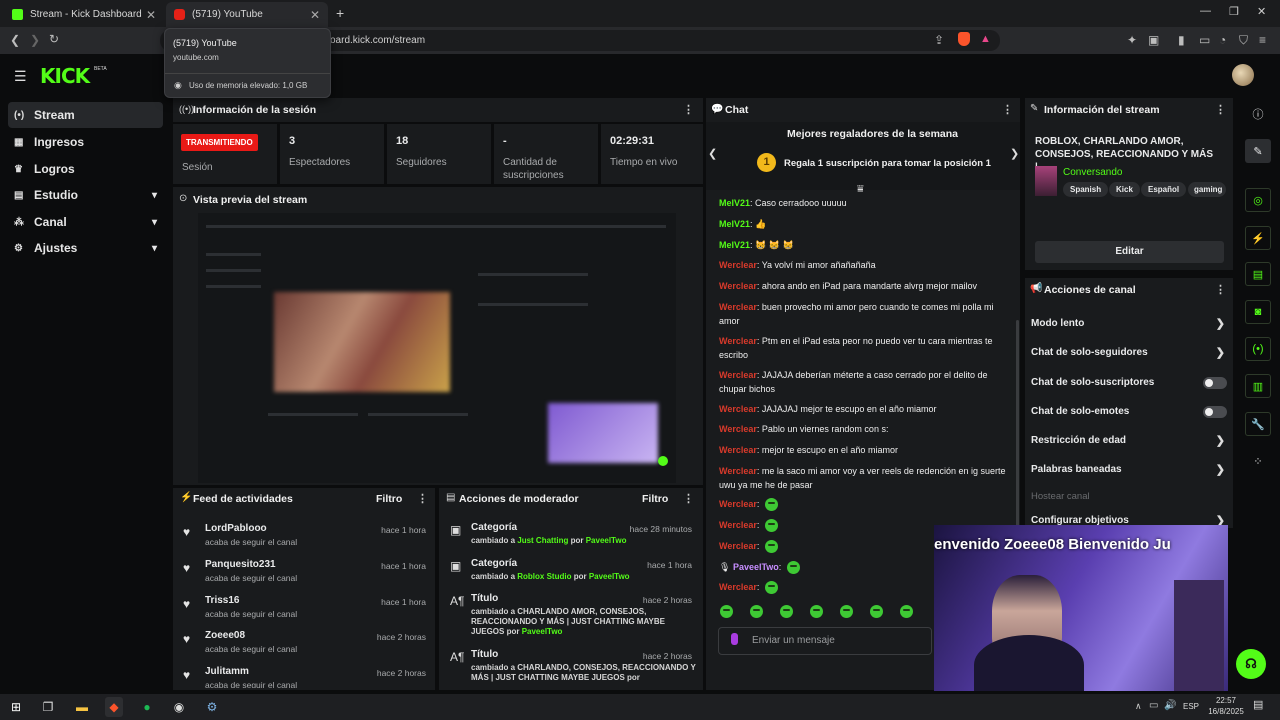 This screenshot has width=1280, height=720. Describe the element at coordinates (860, 189) in the screenshot. I see `collapse-icon: ⩸` at that location.